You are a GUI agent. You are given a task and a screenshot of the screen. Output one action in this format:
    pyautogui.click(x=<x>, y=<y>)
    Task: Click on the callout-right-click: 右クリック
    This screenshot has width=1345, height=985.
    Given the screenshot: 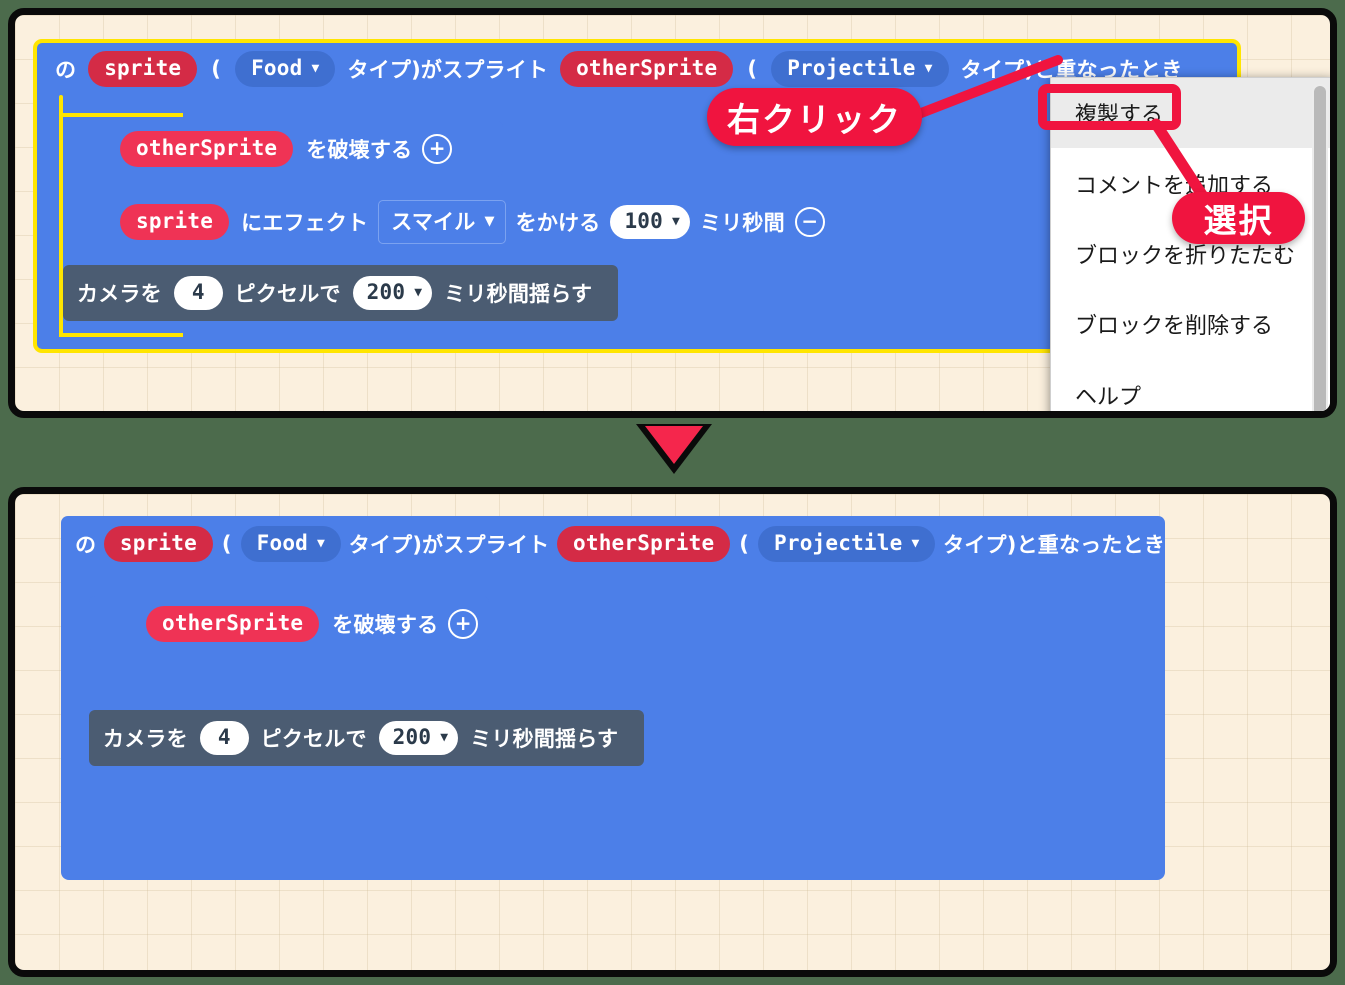 What is the action you would take?
    pyautogui.click(x=814, y=117)
    